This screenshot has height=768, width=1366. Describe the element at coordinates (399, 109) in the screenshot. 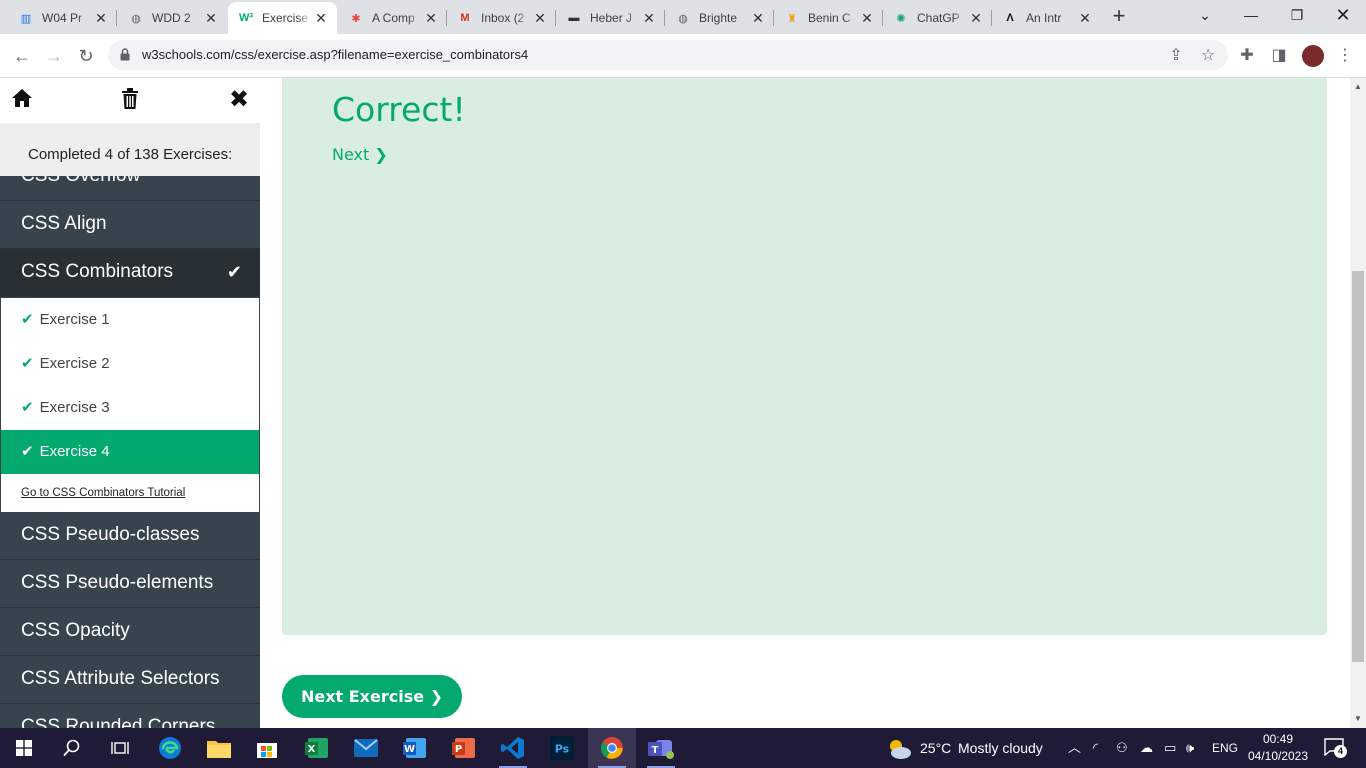

I see `result-title: Correct!` at that location.